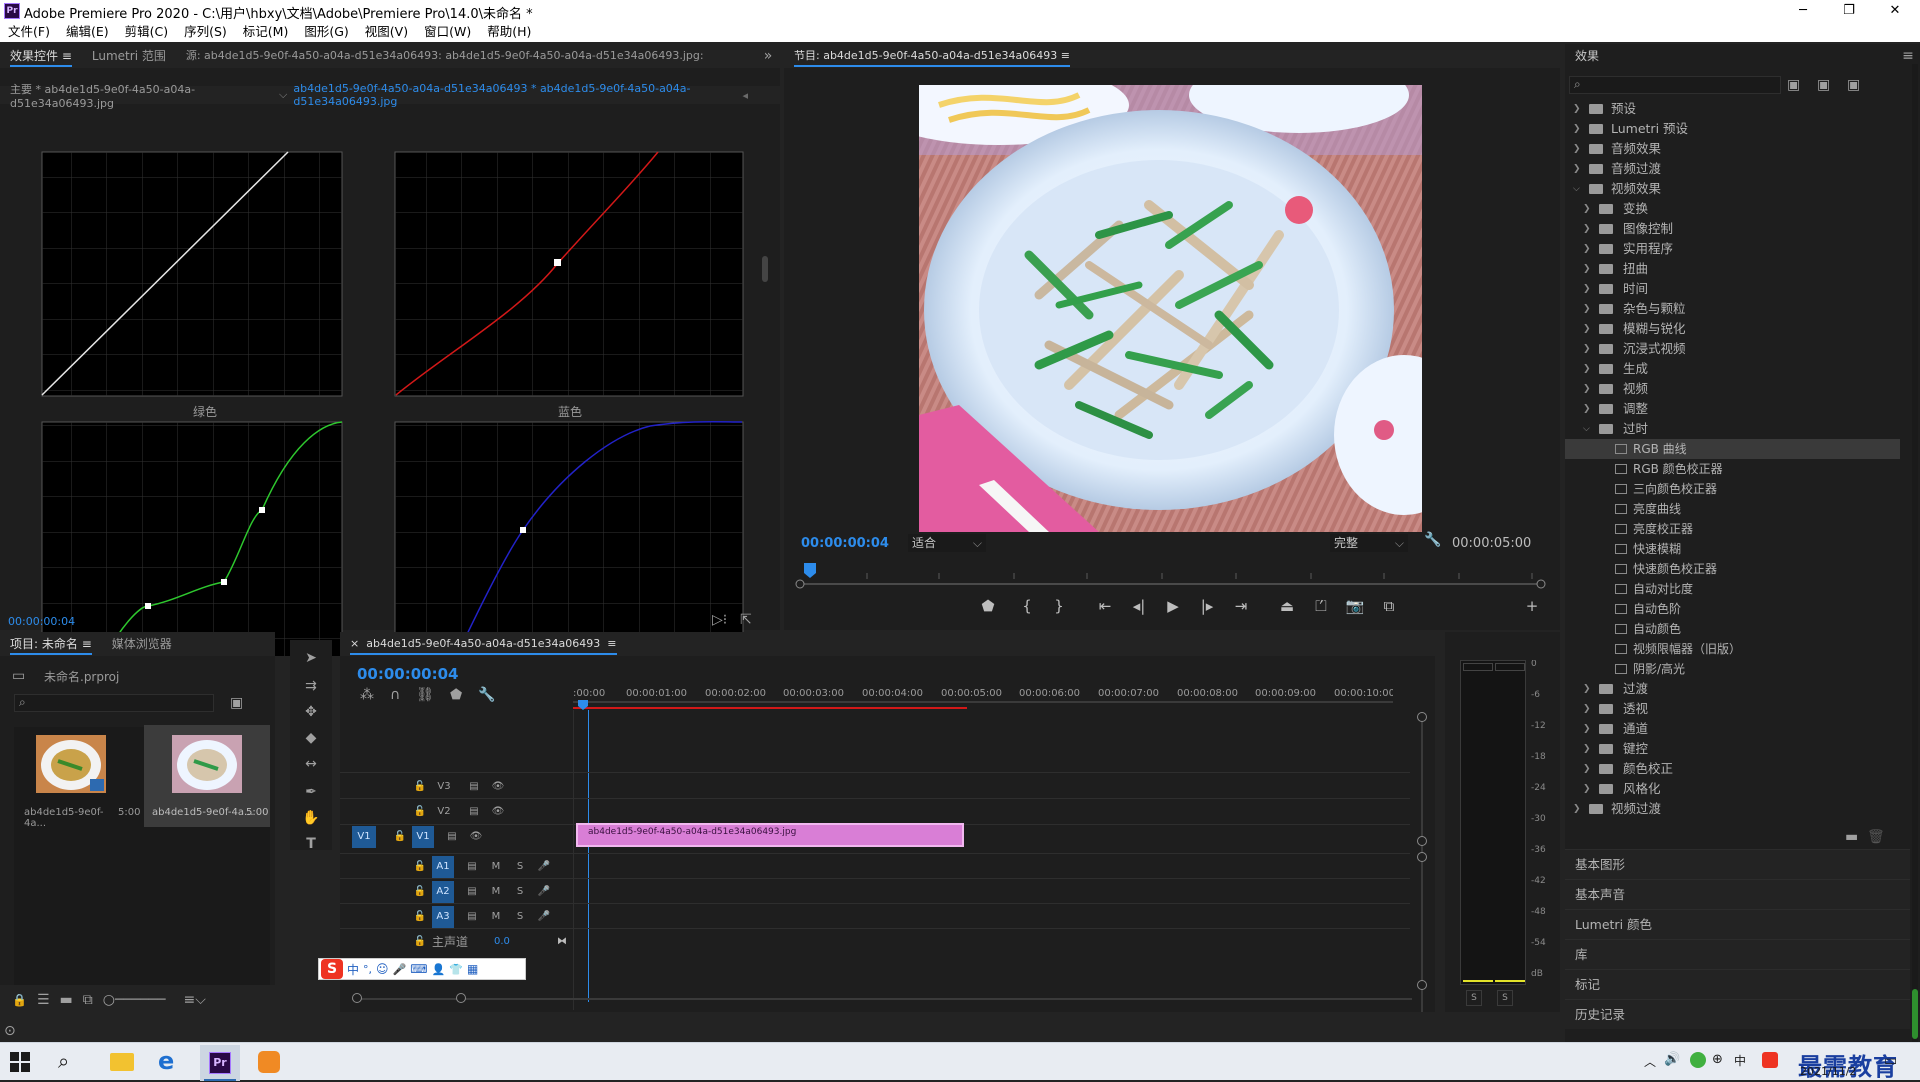 Image resolution: width=1920 pixels, height=1082 pixels. What do you see at coordinates (1737, 894) in the screenshot?
I see `panel-essential-sound: 基本声音` at bounding box center [1737, 894].